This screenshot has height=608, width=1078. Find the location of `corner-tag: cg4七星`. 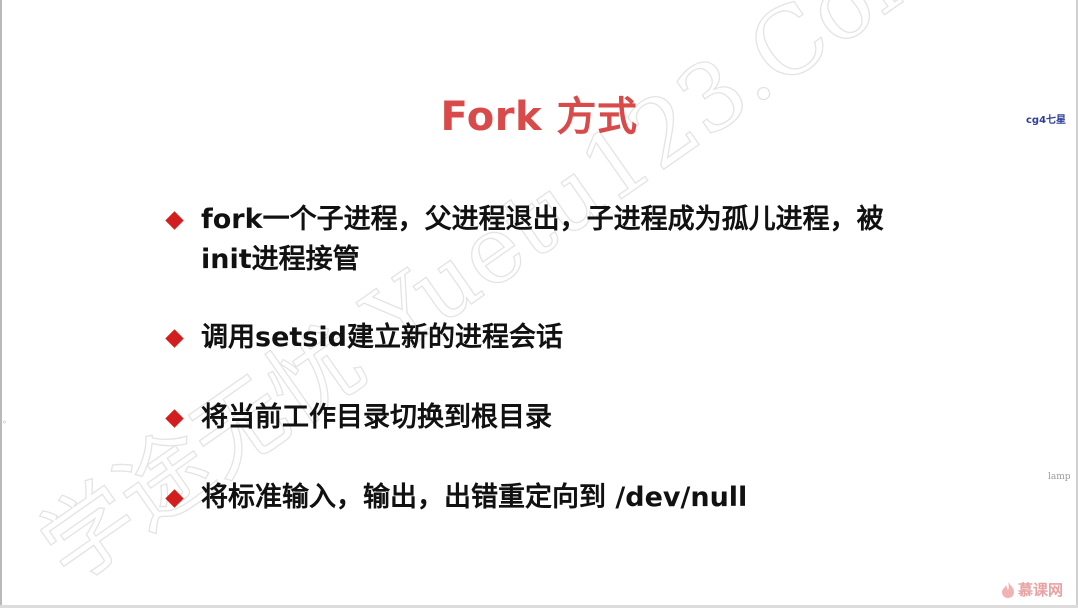

corner-tag: cg4七星 is located at coordinates (1046, 120).